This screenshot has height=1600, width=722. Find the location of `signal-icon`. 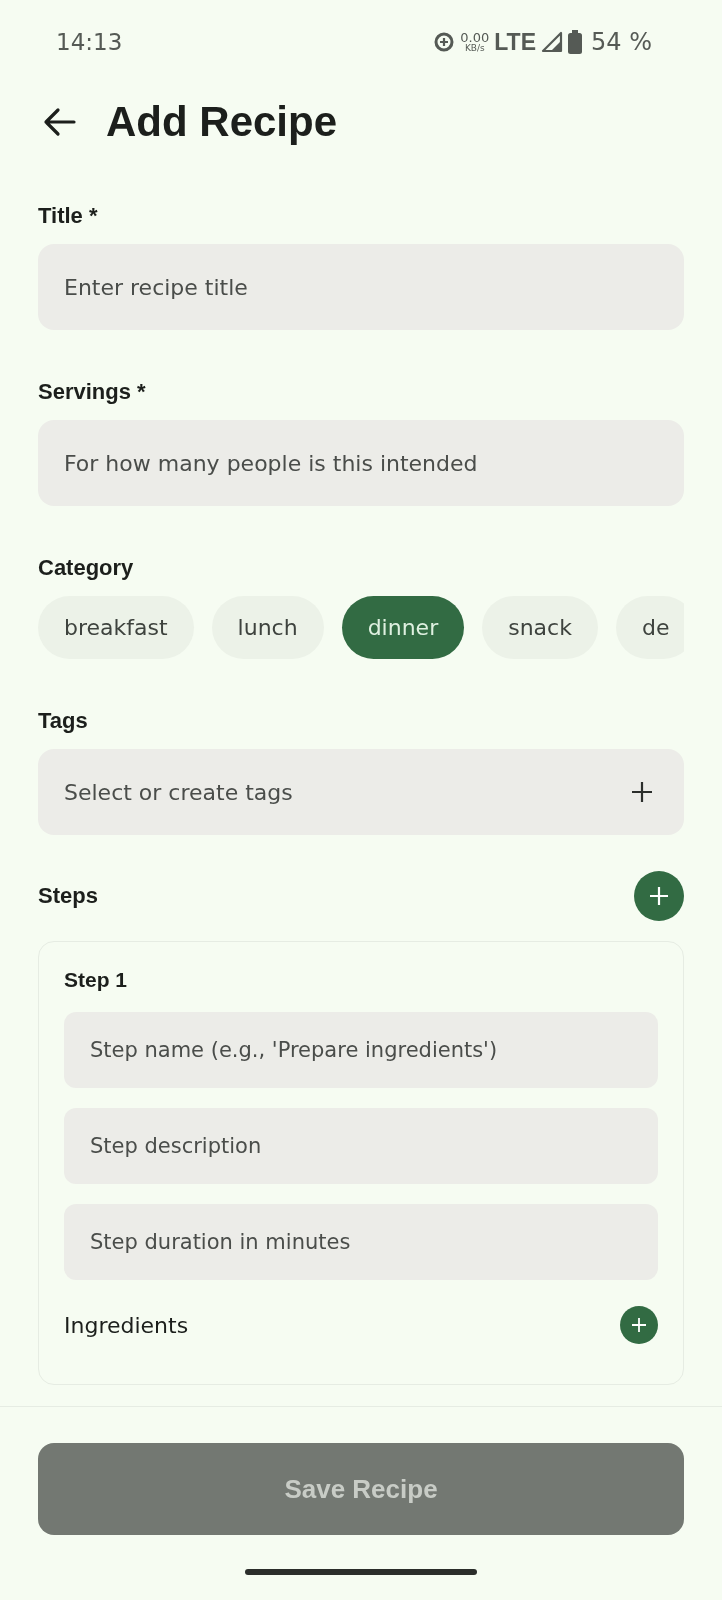

signal-icon is located at coordinates (552, 42).